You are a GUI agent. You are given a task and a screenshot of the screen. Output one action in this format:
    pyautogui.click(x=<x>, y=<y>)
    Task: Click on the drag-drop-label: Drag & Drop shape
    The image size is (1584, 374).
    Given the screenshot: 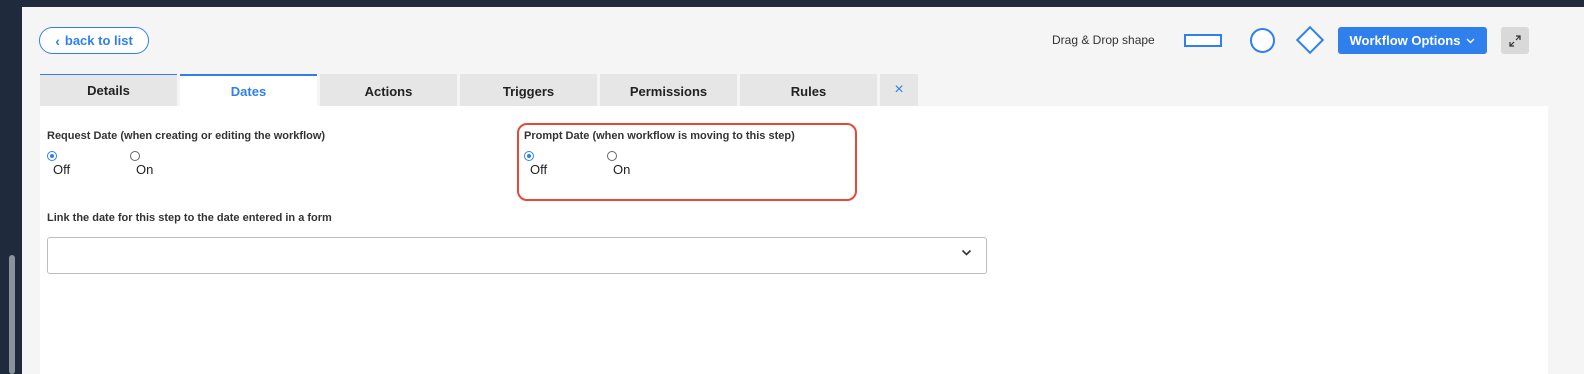 What is the action you would take?
    pyautogui.click(x=1103, y=40)
    